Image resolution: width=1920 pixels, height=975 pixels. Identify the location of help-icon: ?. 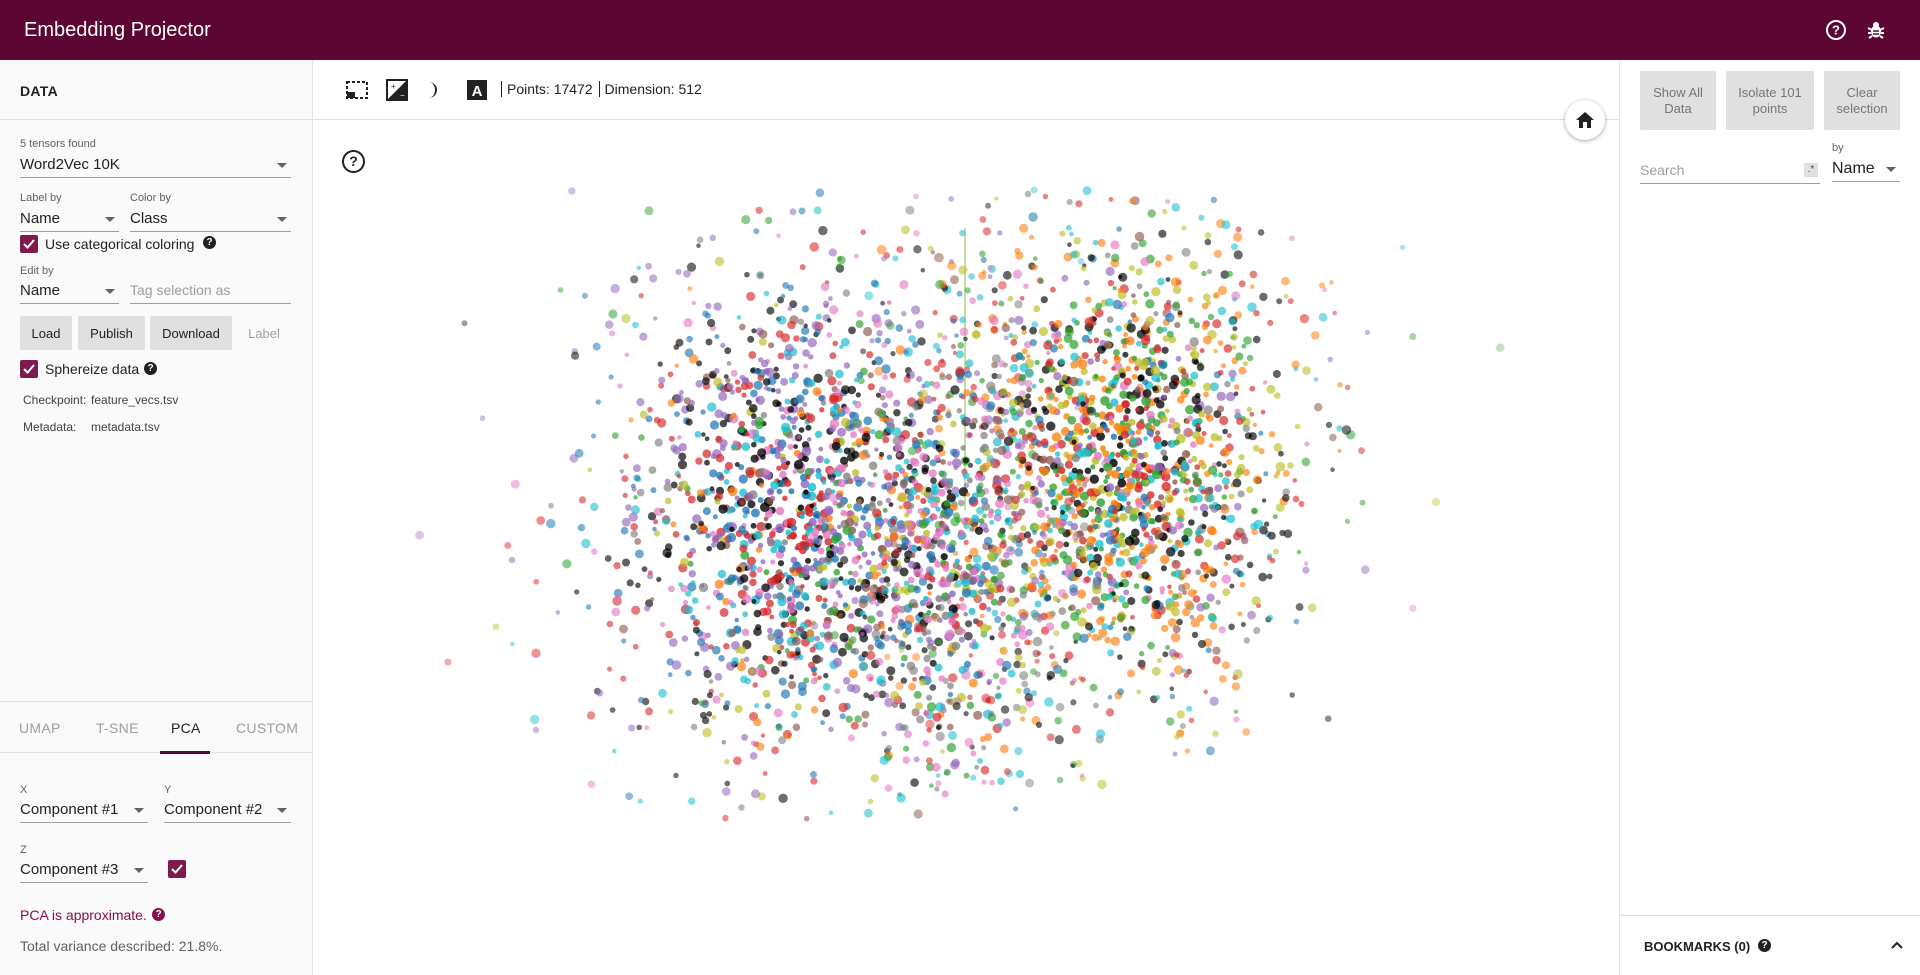
(158, 914).